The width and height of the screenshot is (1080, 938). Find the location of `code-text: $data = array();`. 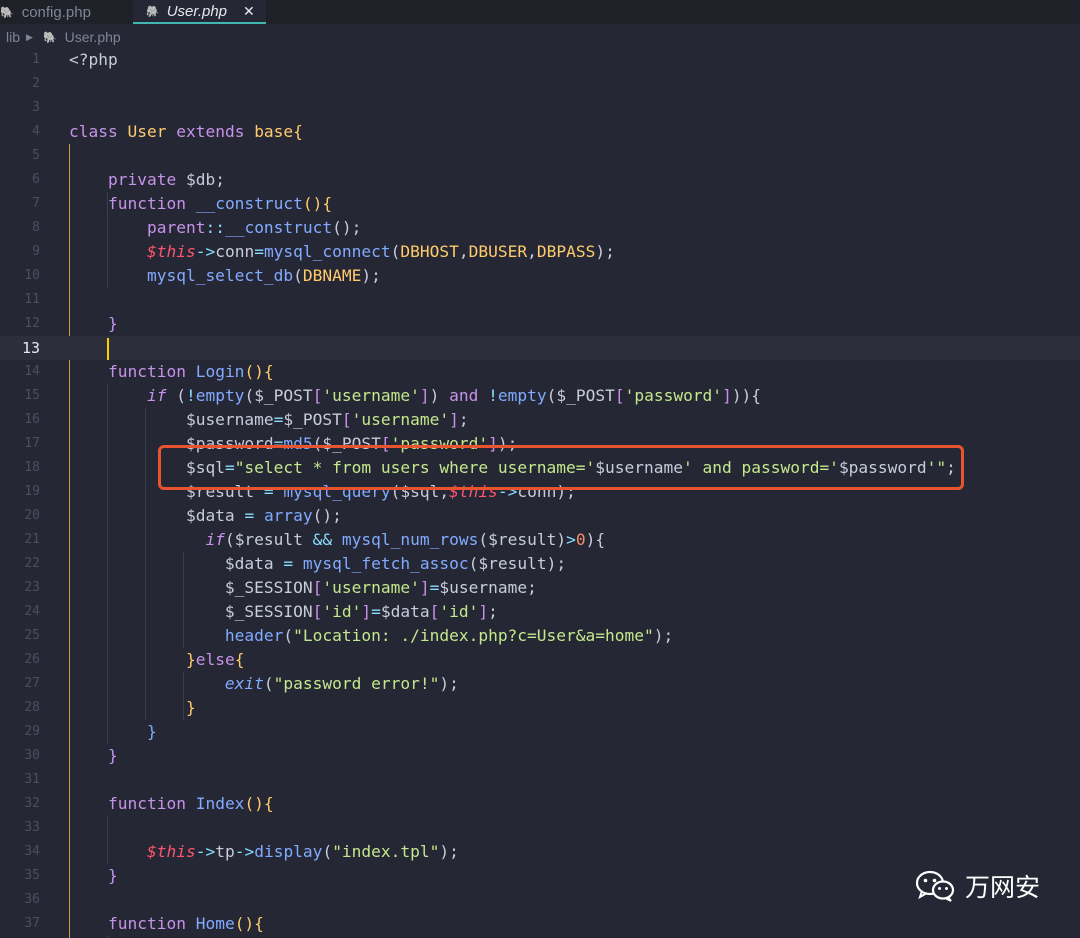

code-text: $data = array(); is located at coordinates (205, 516).